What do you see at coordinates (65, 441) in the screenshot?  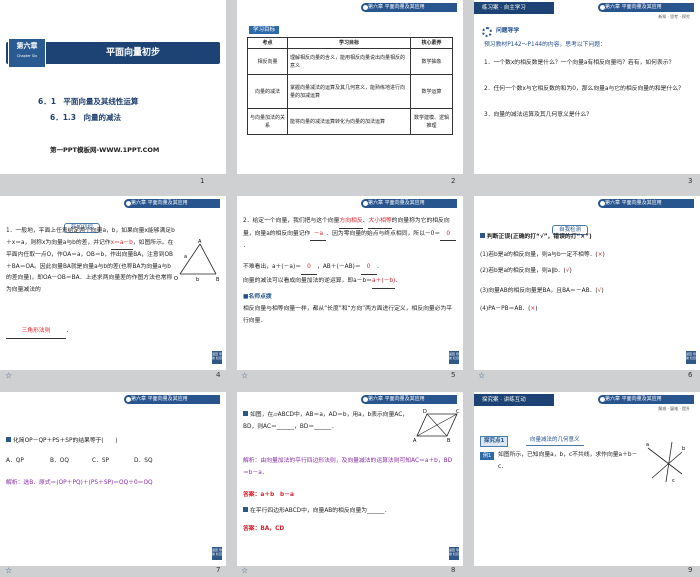 I see `question-text: 化简OP－QP＋PS＋SP的结果等于( )` at bounding box center [65, 441].